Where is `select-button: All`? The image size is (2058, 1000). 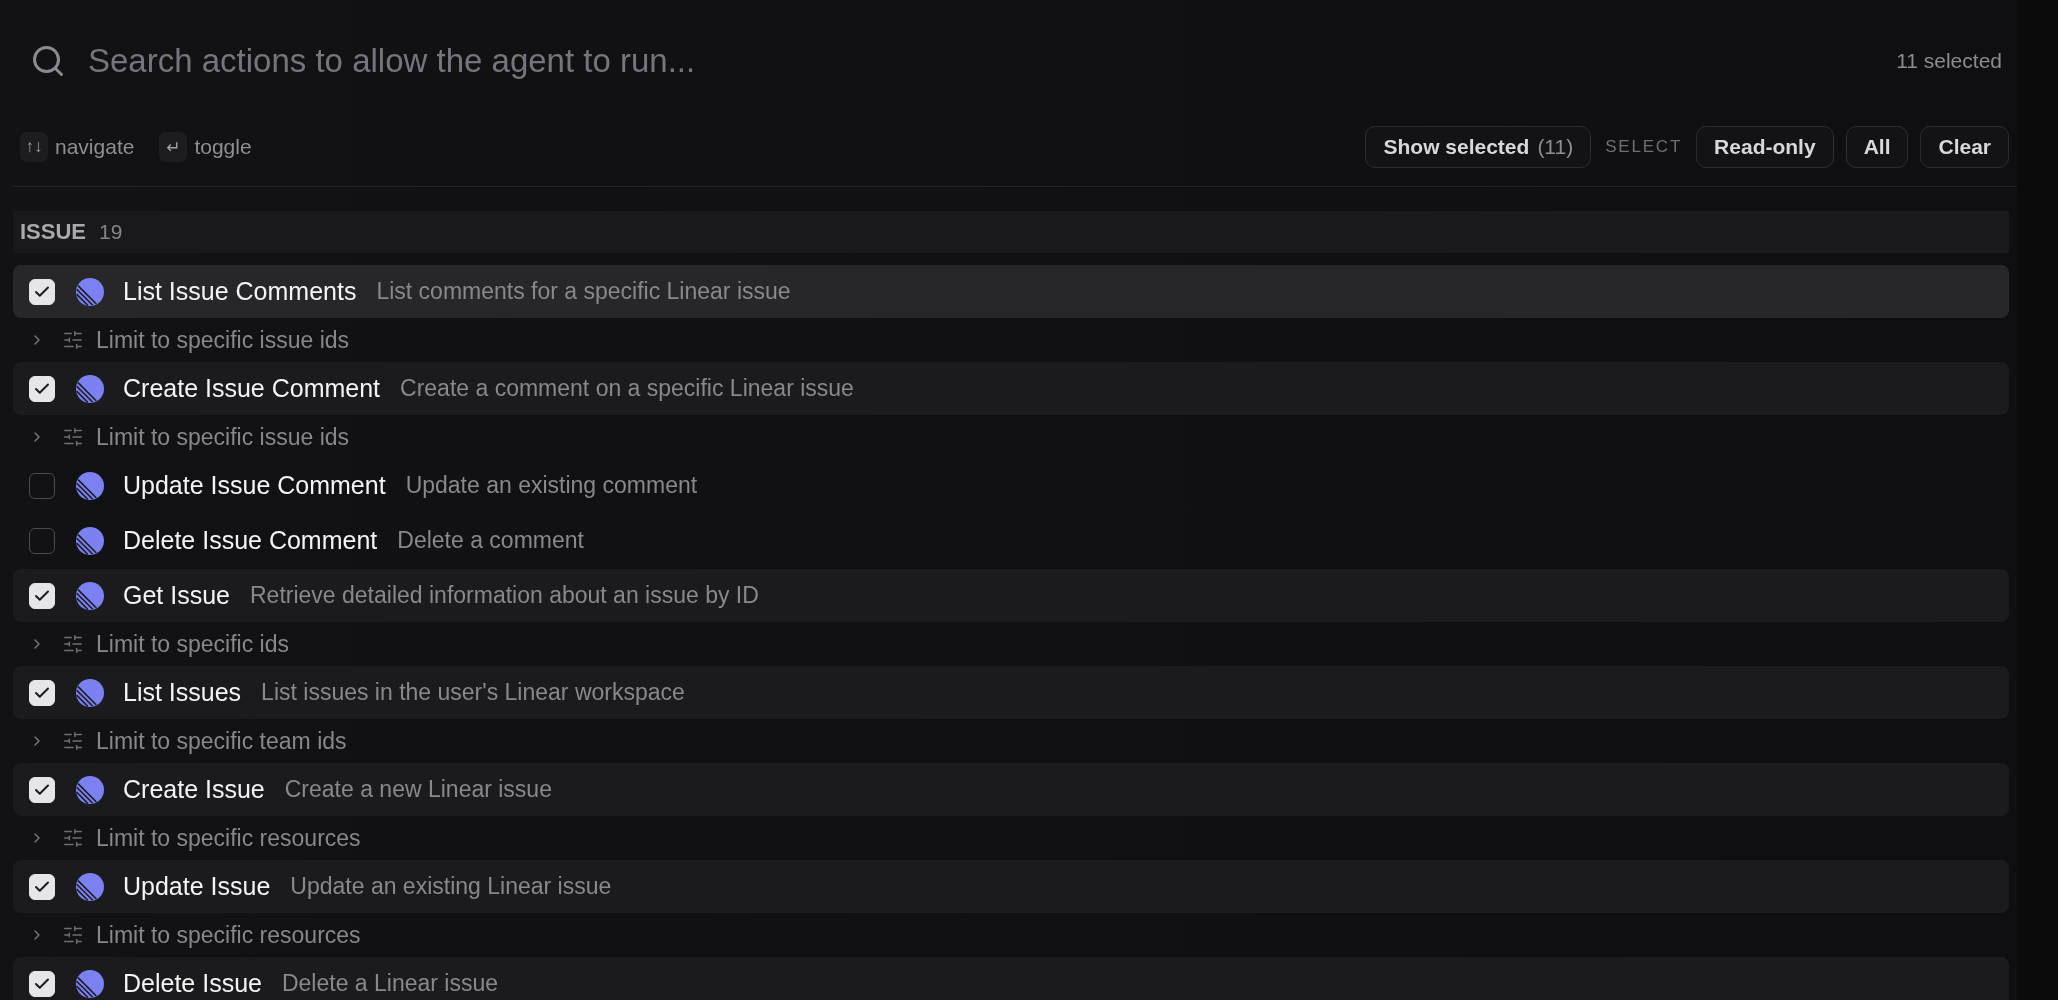 select-button: All is located at coordinates (1877, 147).